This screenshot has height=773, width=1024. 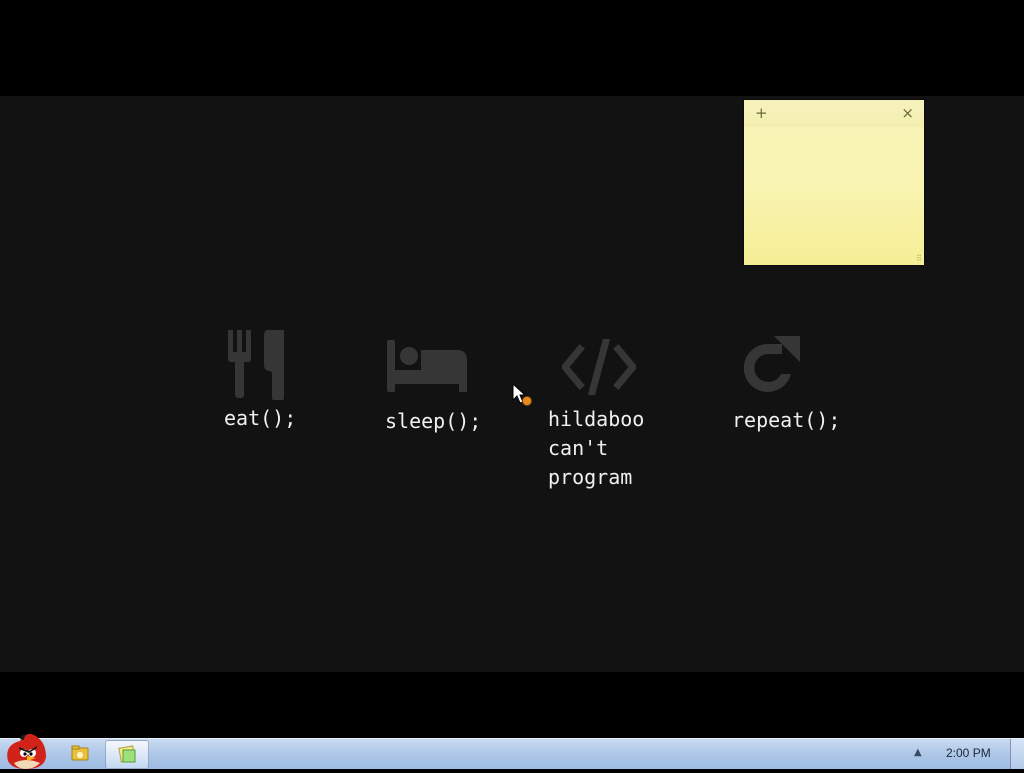 What do you see at coordinates (968, 753) in the screenshot?
I see `taskbar-clock: 2:00 PM` at bounding box center [968, 753].